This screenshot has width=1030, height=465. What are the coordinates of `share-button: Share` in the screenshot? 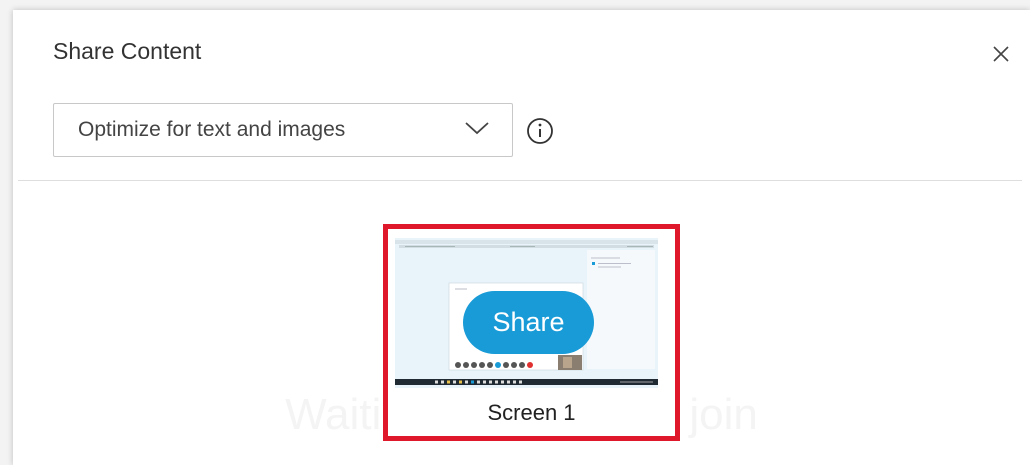 It's located at (528, 322).